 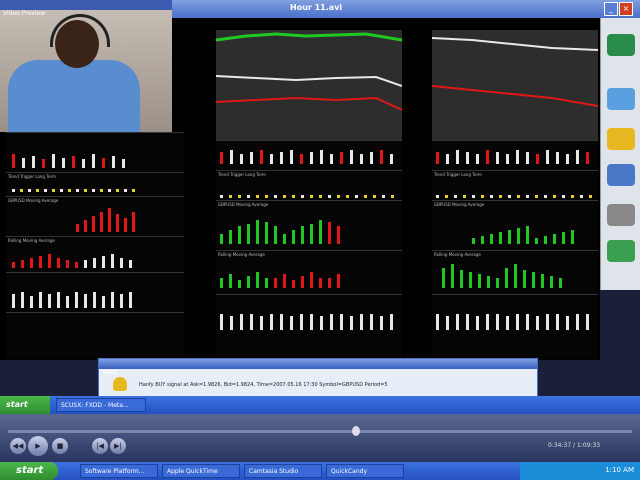 I want to click on taskbar-item-4: QuickCandy, so click(x=365, y=471).